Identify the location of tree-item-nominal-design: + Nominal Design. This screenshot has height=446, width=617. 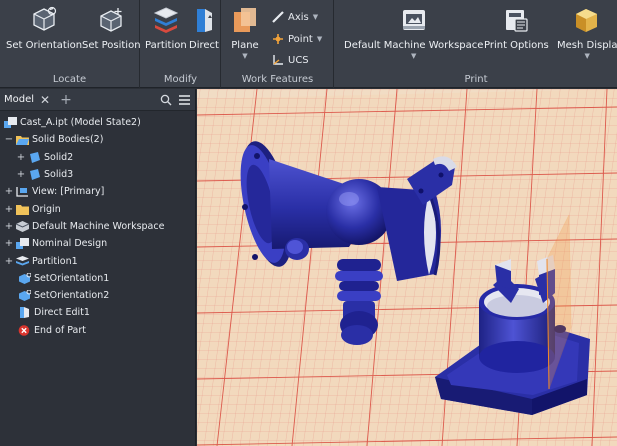
(97, 243).